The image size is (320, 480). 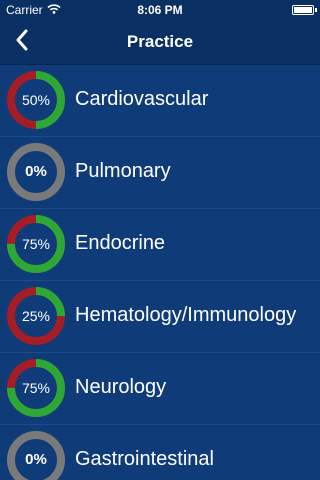 I want to click on topic-title: Gastrointestinal, so click(x=144, y=459).